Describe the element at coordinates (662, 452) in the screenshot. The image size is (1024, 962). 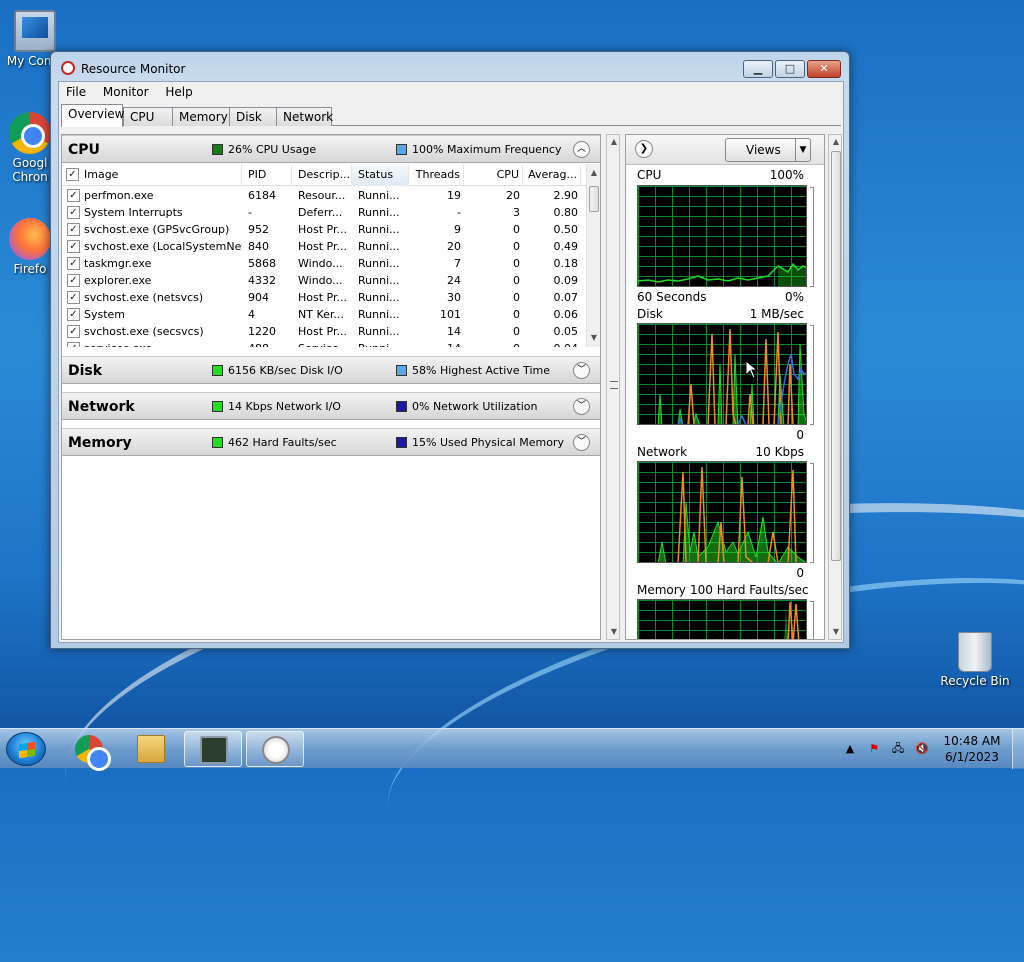
I see `network-graph-title: Network` at that location.